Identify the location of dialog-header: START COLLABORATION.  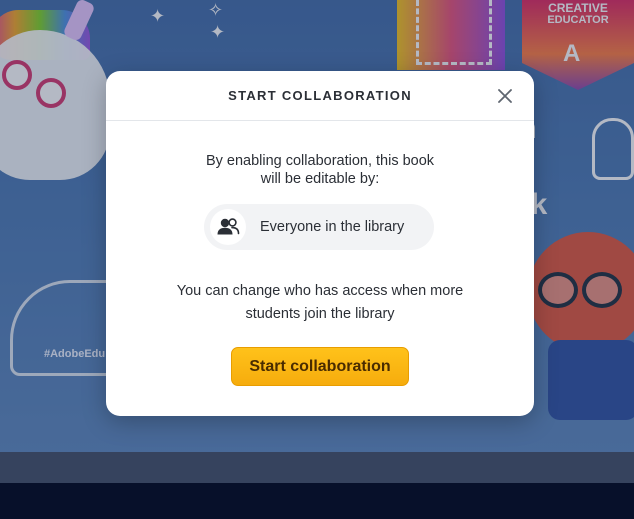
(320, 96).